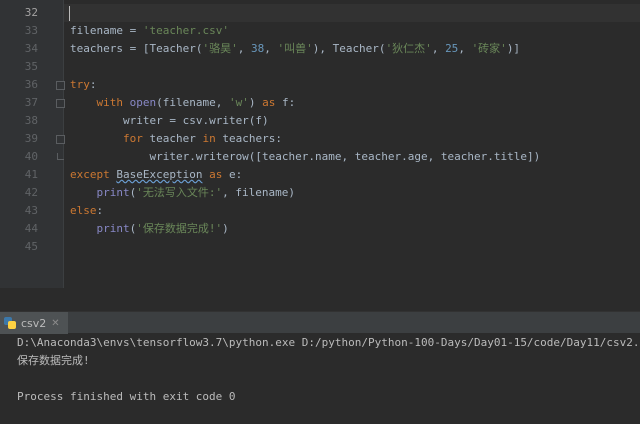 Image resolution: width=640 pixels, height=424 pixels. Describe the element at coordinates (31, 156) in the screenshot. I see `line-number: 40` at that location.